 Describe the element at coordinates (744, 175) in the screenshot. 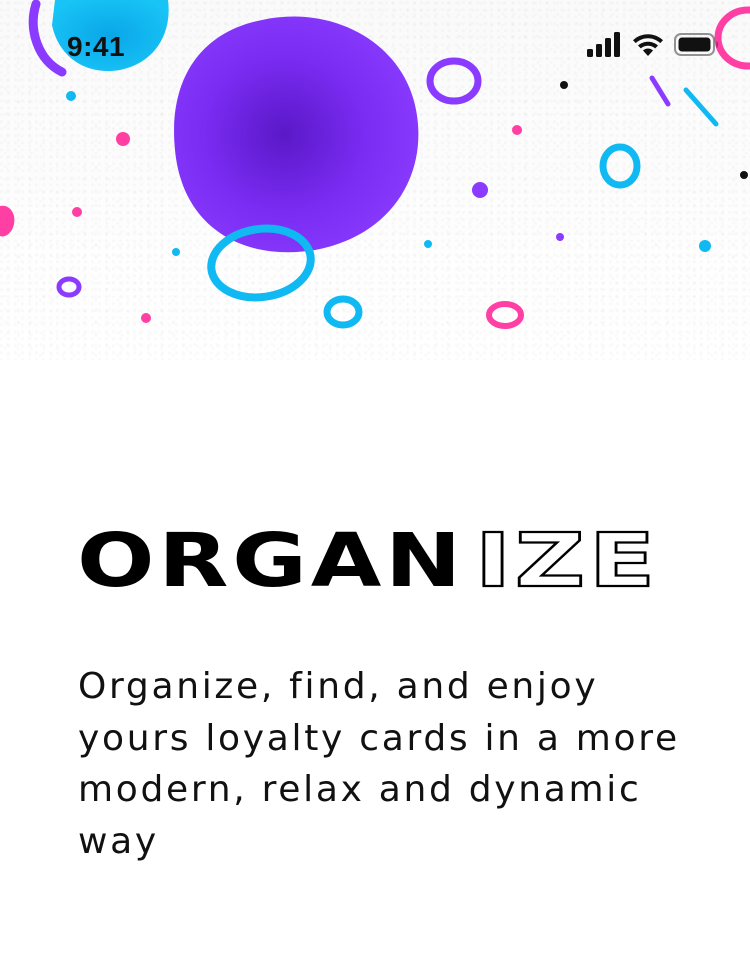

I see `black-dot` at that location.